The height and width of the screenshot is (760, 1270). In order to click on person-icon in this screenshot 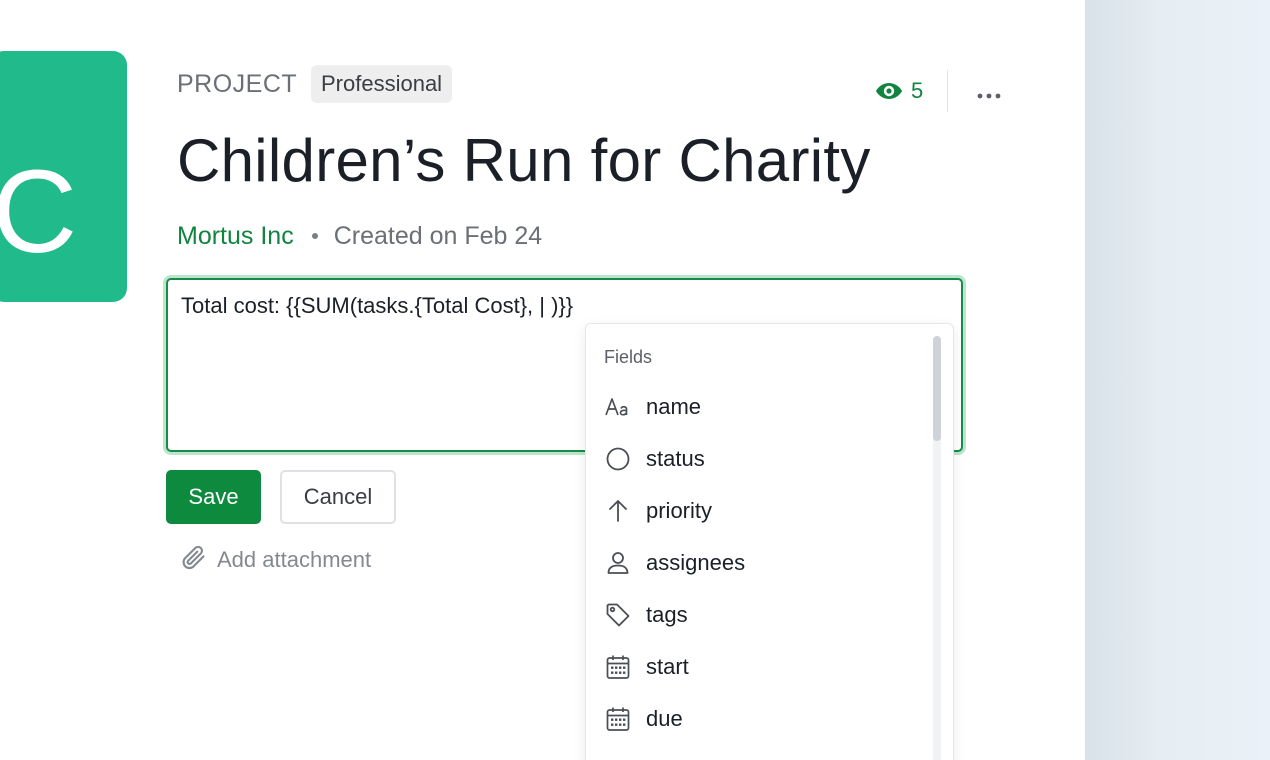, I will do `click(618, 563)`.